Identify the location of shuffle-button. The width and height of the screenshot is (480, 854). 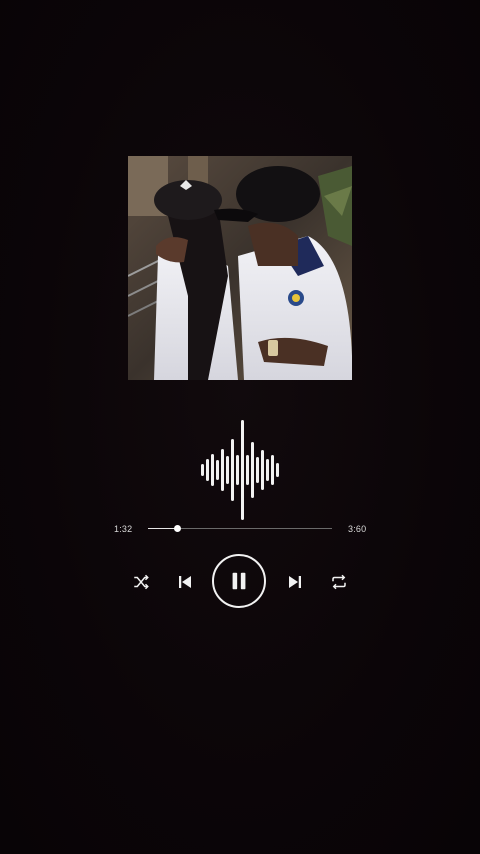
(141, 582).